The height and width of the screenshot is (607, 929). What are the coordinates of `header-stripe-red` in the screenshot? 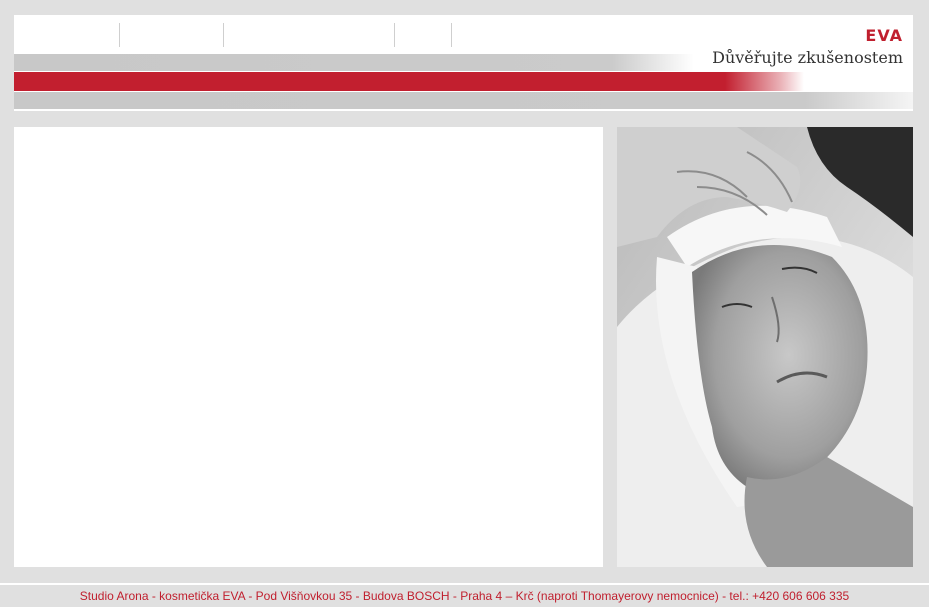 It's located at (409, 81).